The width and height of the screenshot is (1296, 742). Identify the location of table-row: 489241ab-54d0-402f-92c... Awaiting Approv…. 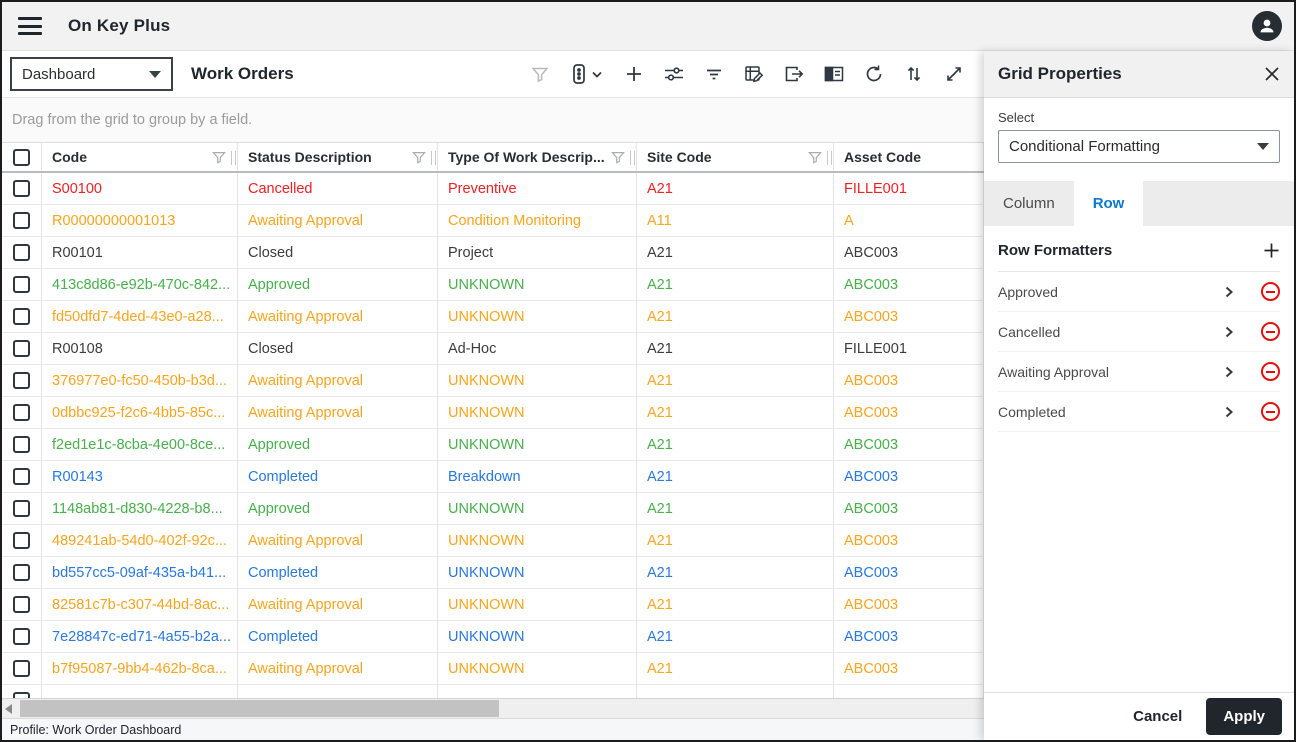
(493, 541).